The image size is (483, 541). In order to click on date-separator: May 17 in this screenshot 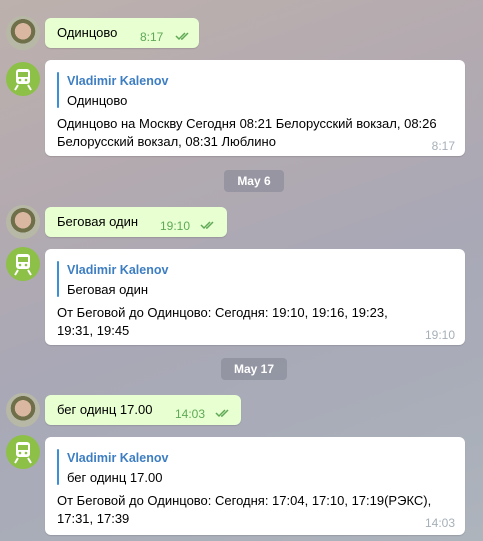, I will do `click(254, 369)`.